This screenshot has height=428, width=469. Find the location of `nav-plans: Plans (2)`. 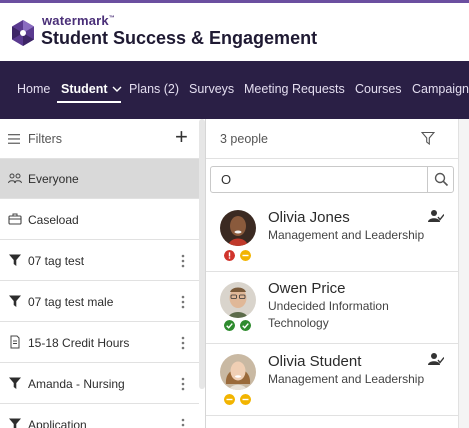

nav-plans: Plans (2) is located at coordinates (154, 89).